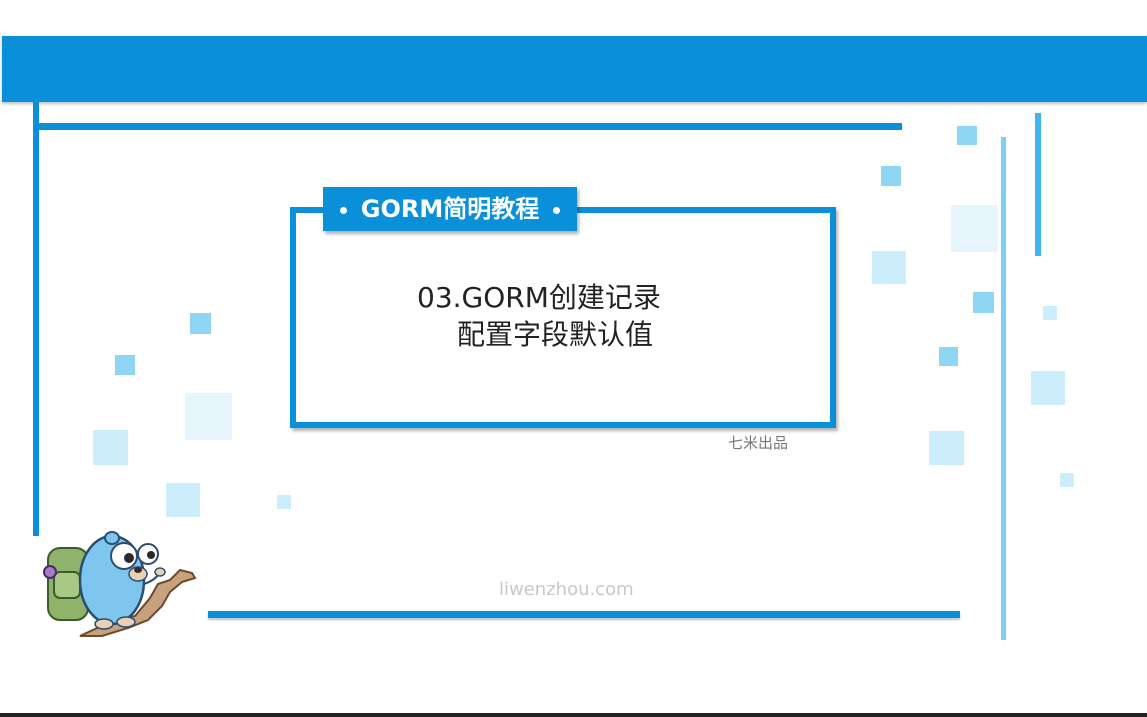  Describe the element at coordinates (573, 715) in the screenshot. I see `bottom-border-line` at that location.